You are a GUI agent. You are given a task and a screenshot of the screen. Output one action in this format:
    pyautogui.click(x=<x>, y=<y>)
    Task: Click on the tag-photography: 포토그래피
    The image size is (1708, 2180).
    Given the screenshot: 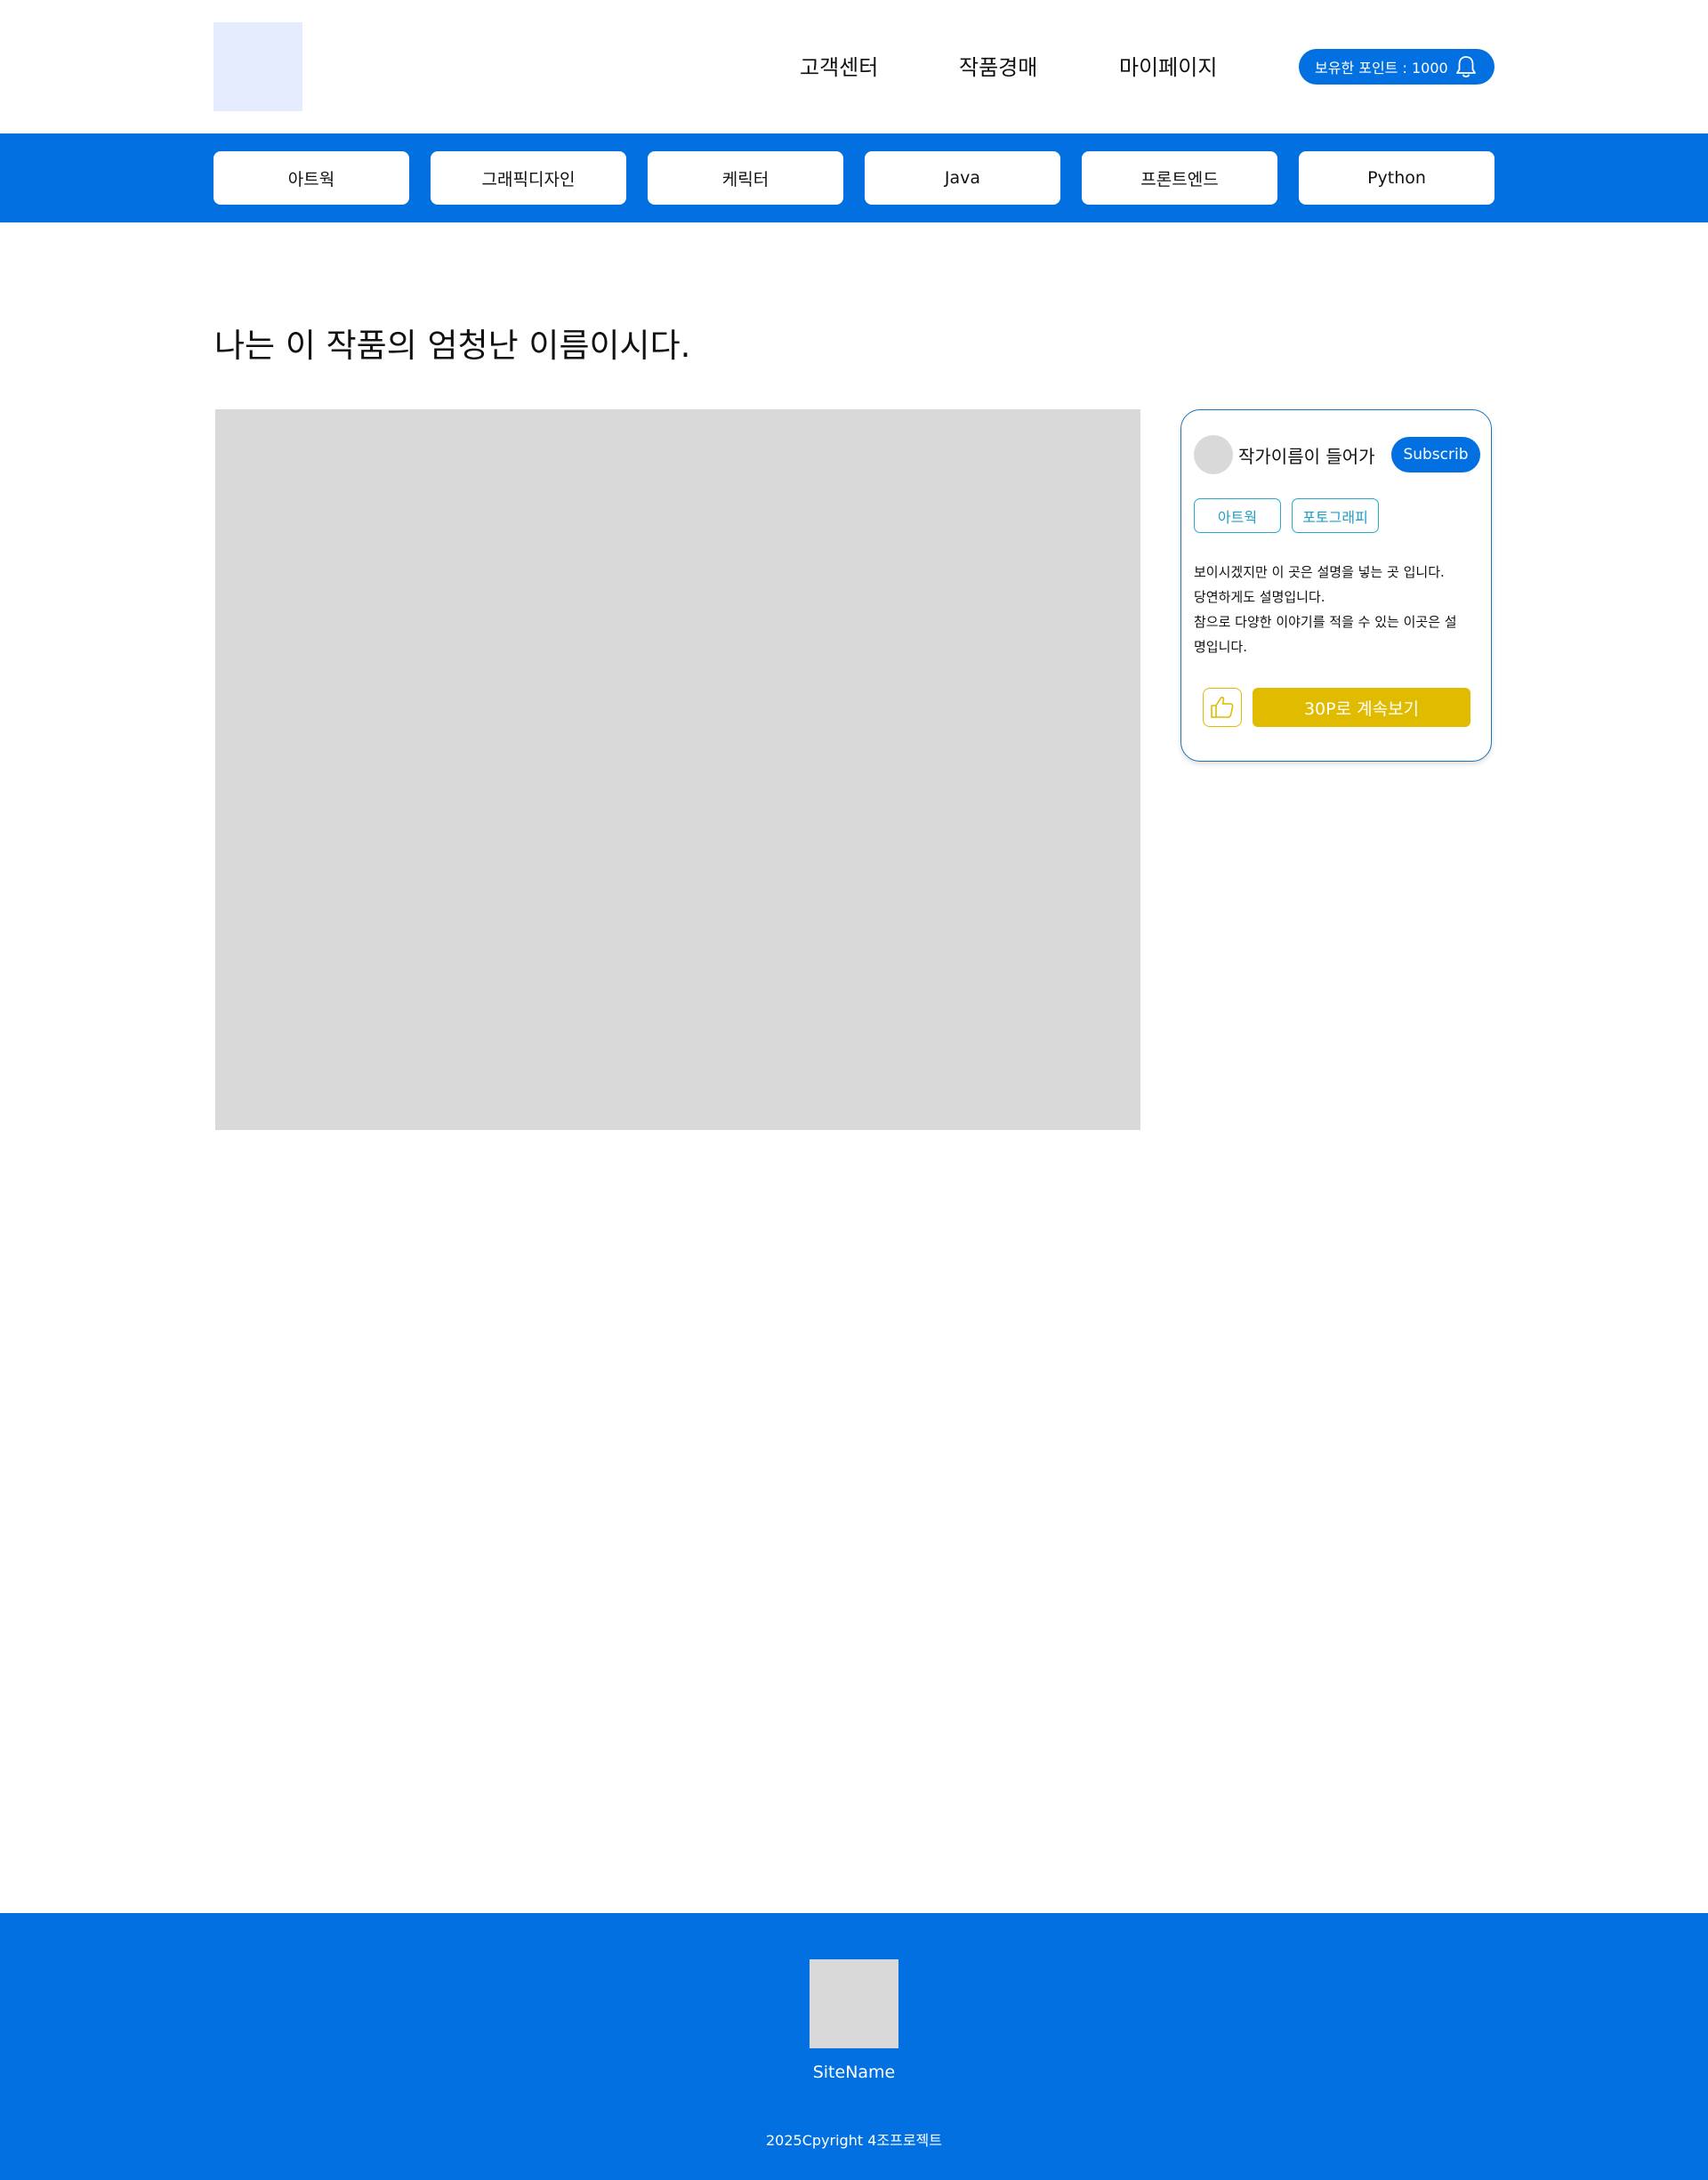 What is the action you would take?
    pyautogui.click(x=1335, y=515)
    